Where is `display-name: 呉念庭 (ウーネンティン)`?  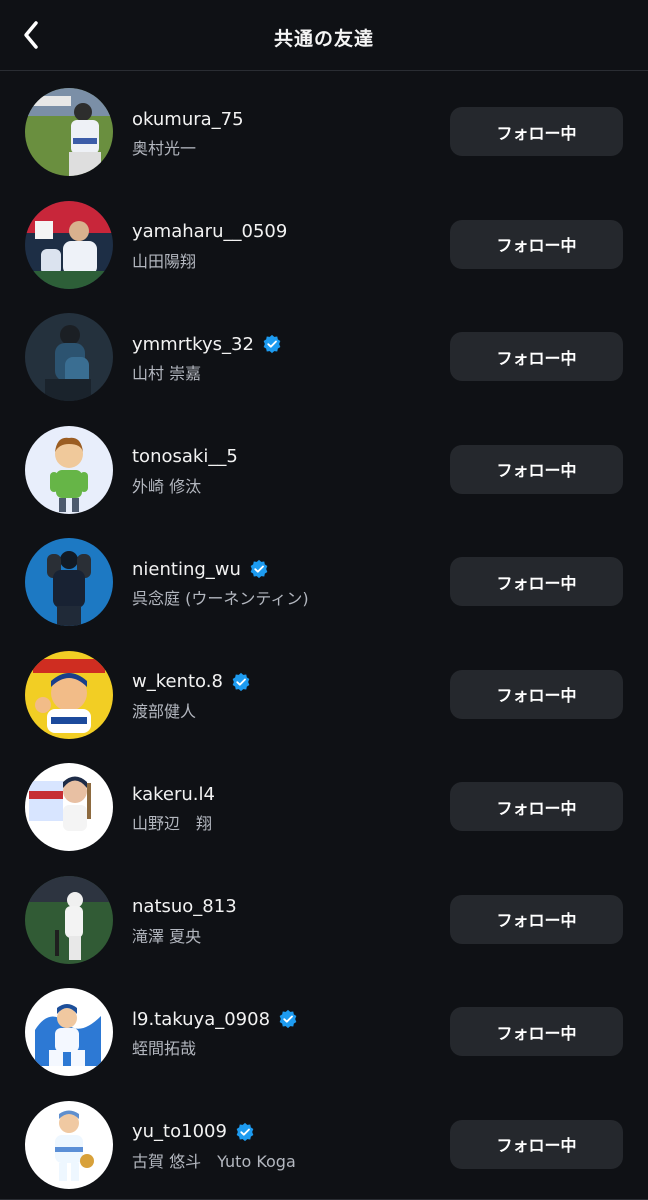
display-name: 呉念庭 (ウーネンティン) is located at coordinates (220, 598).